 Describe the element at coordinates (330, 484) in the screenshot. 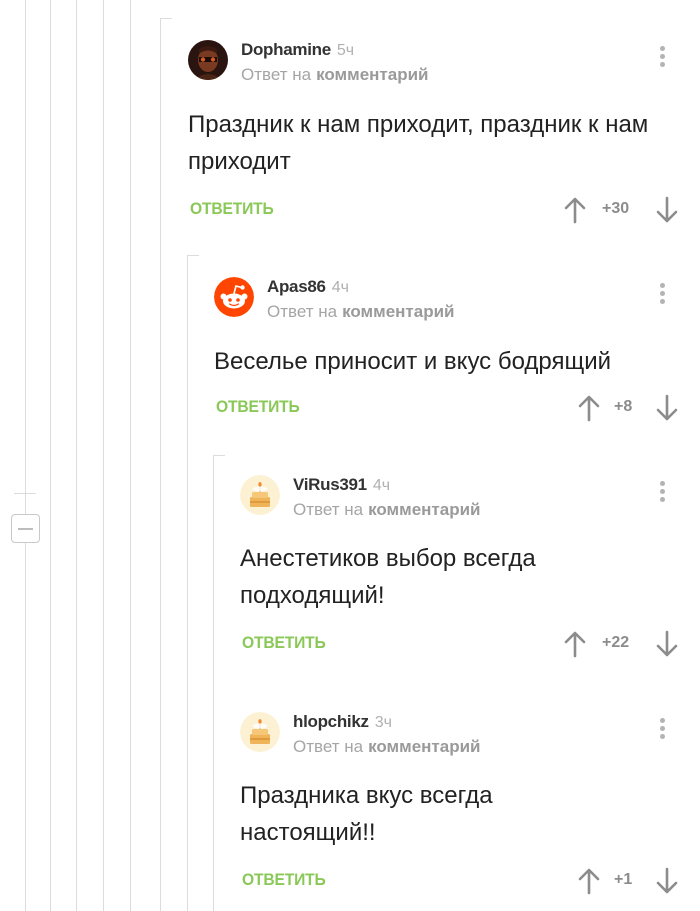

I see `author-name: ViRus391` at that location.